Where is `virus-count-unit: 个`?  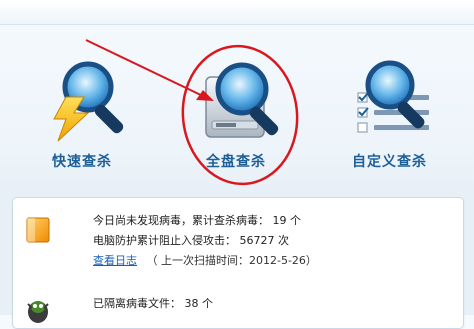
virus-count-unit: 个 is located at coordinates (295, 220).